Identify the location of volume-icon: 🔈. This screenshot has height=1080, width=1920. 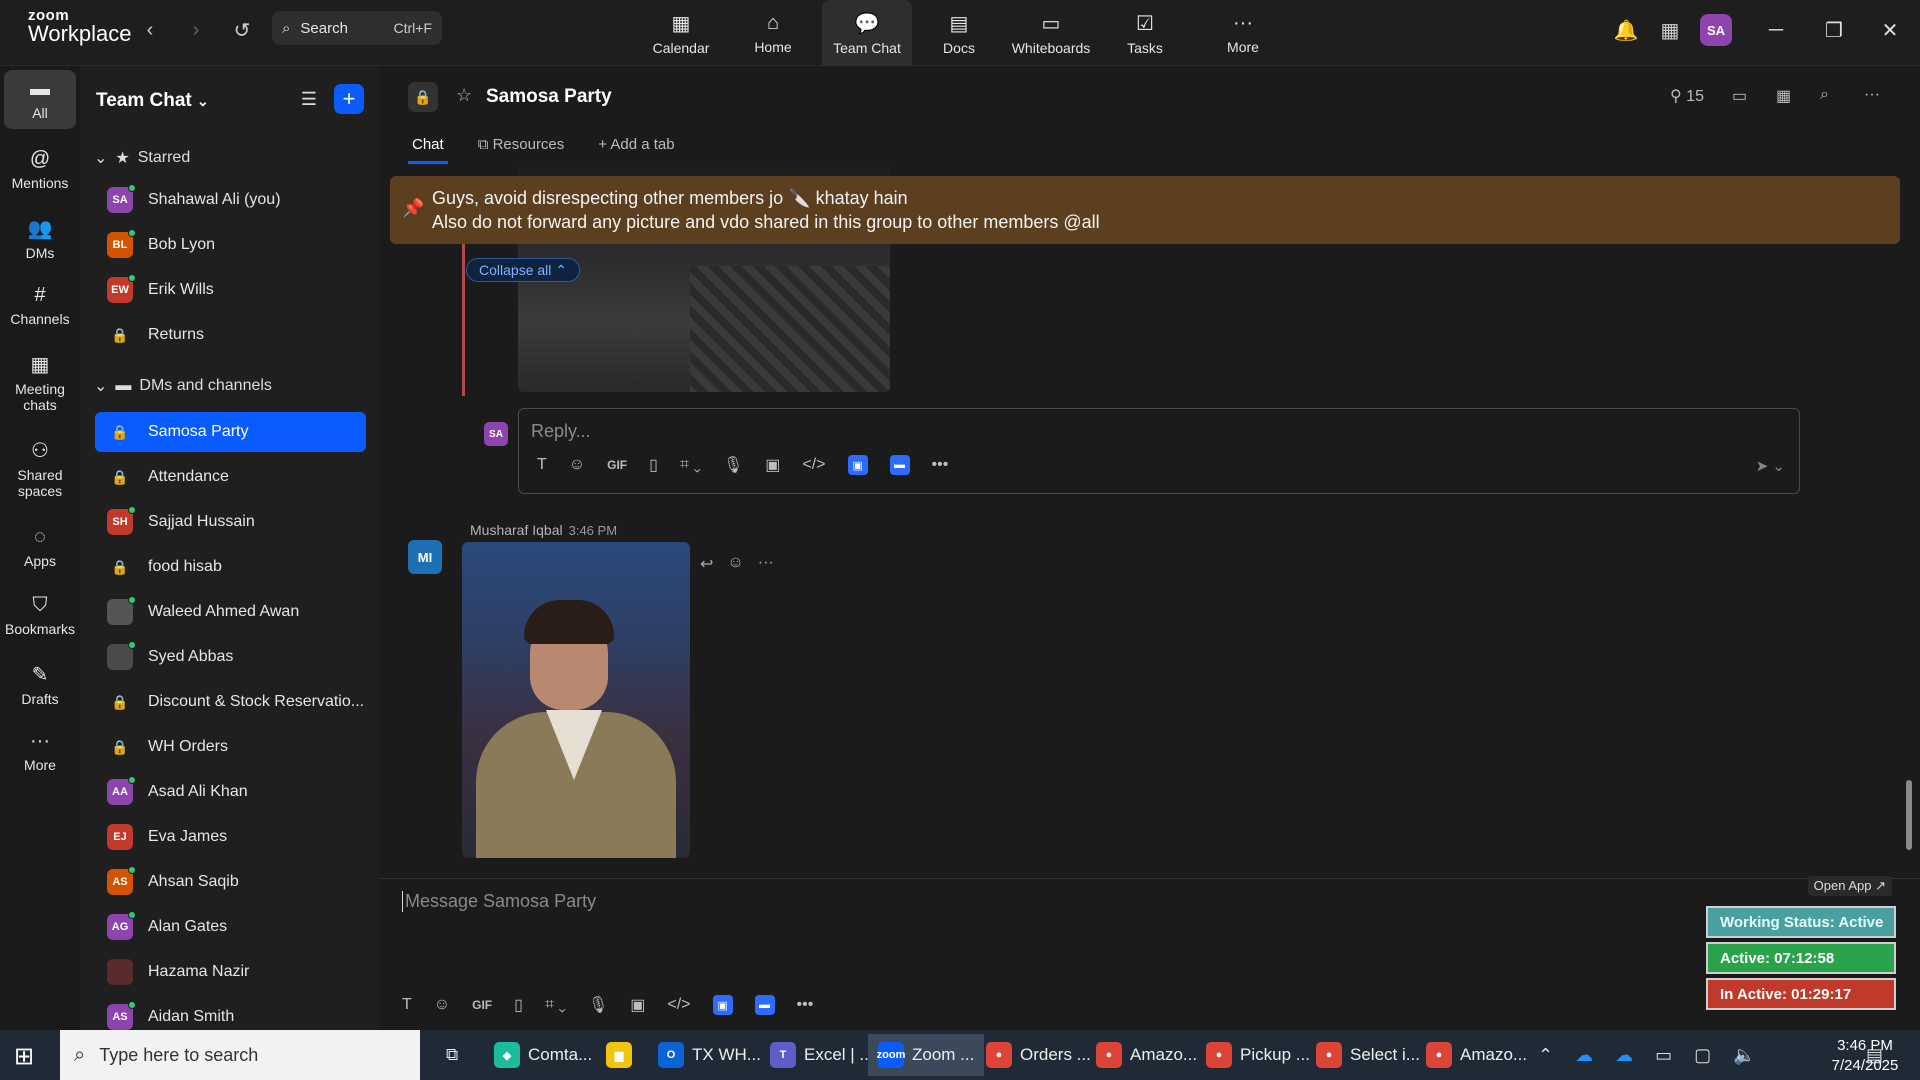
(1744, 1055).